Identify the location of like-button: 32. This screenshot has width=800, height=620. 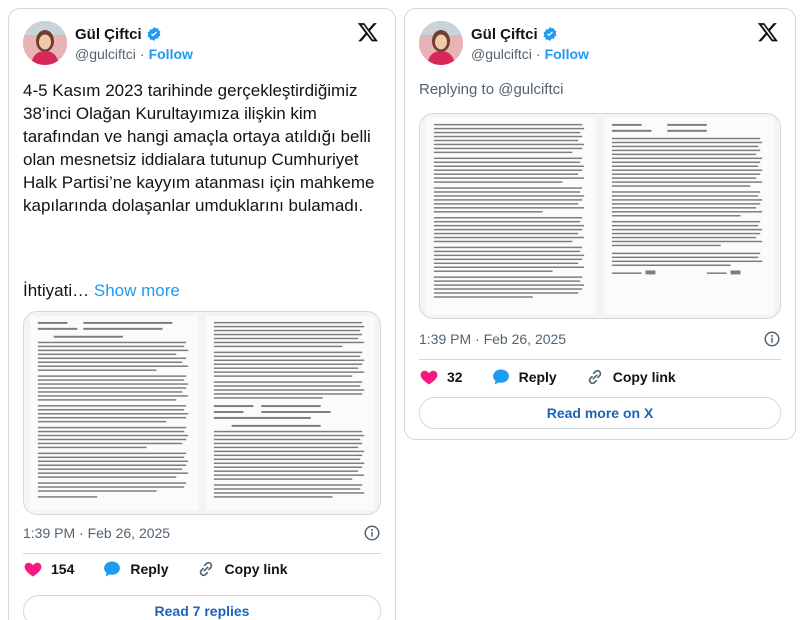
(441, 377).